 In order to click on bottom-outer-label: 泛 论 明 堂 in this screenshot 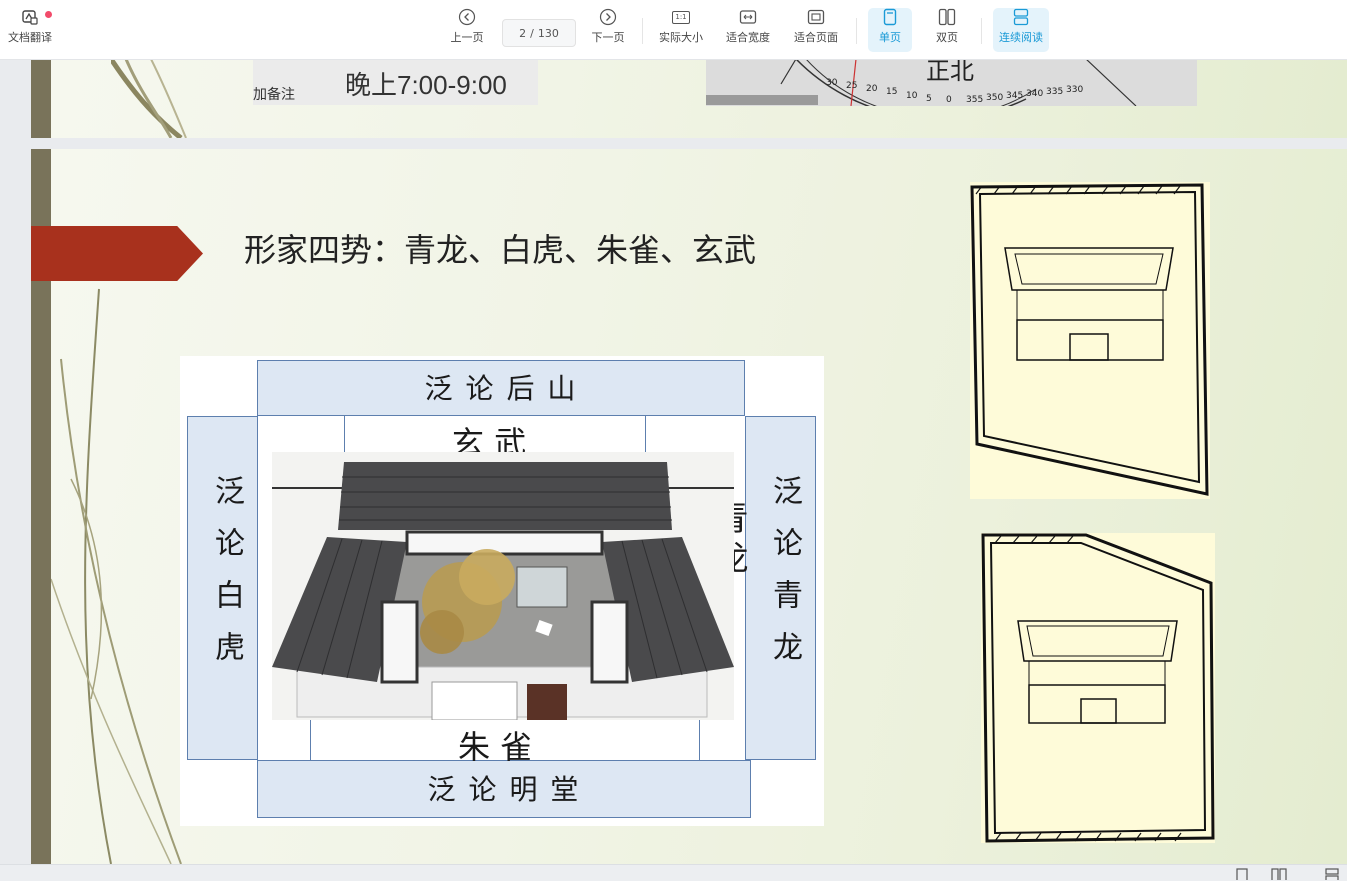, I will do `click(504, 789)`.